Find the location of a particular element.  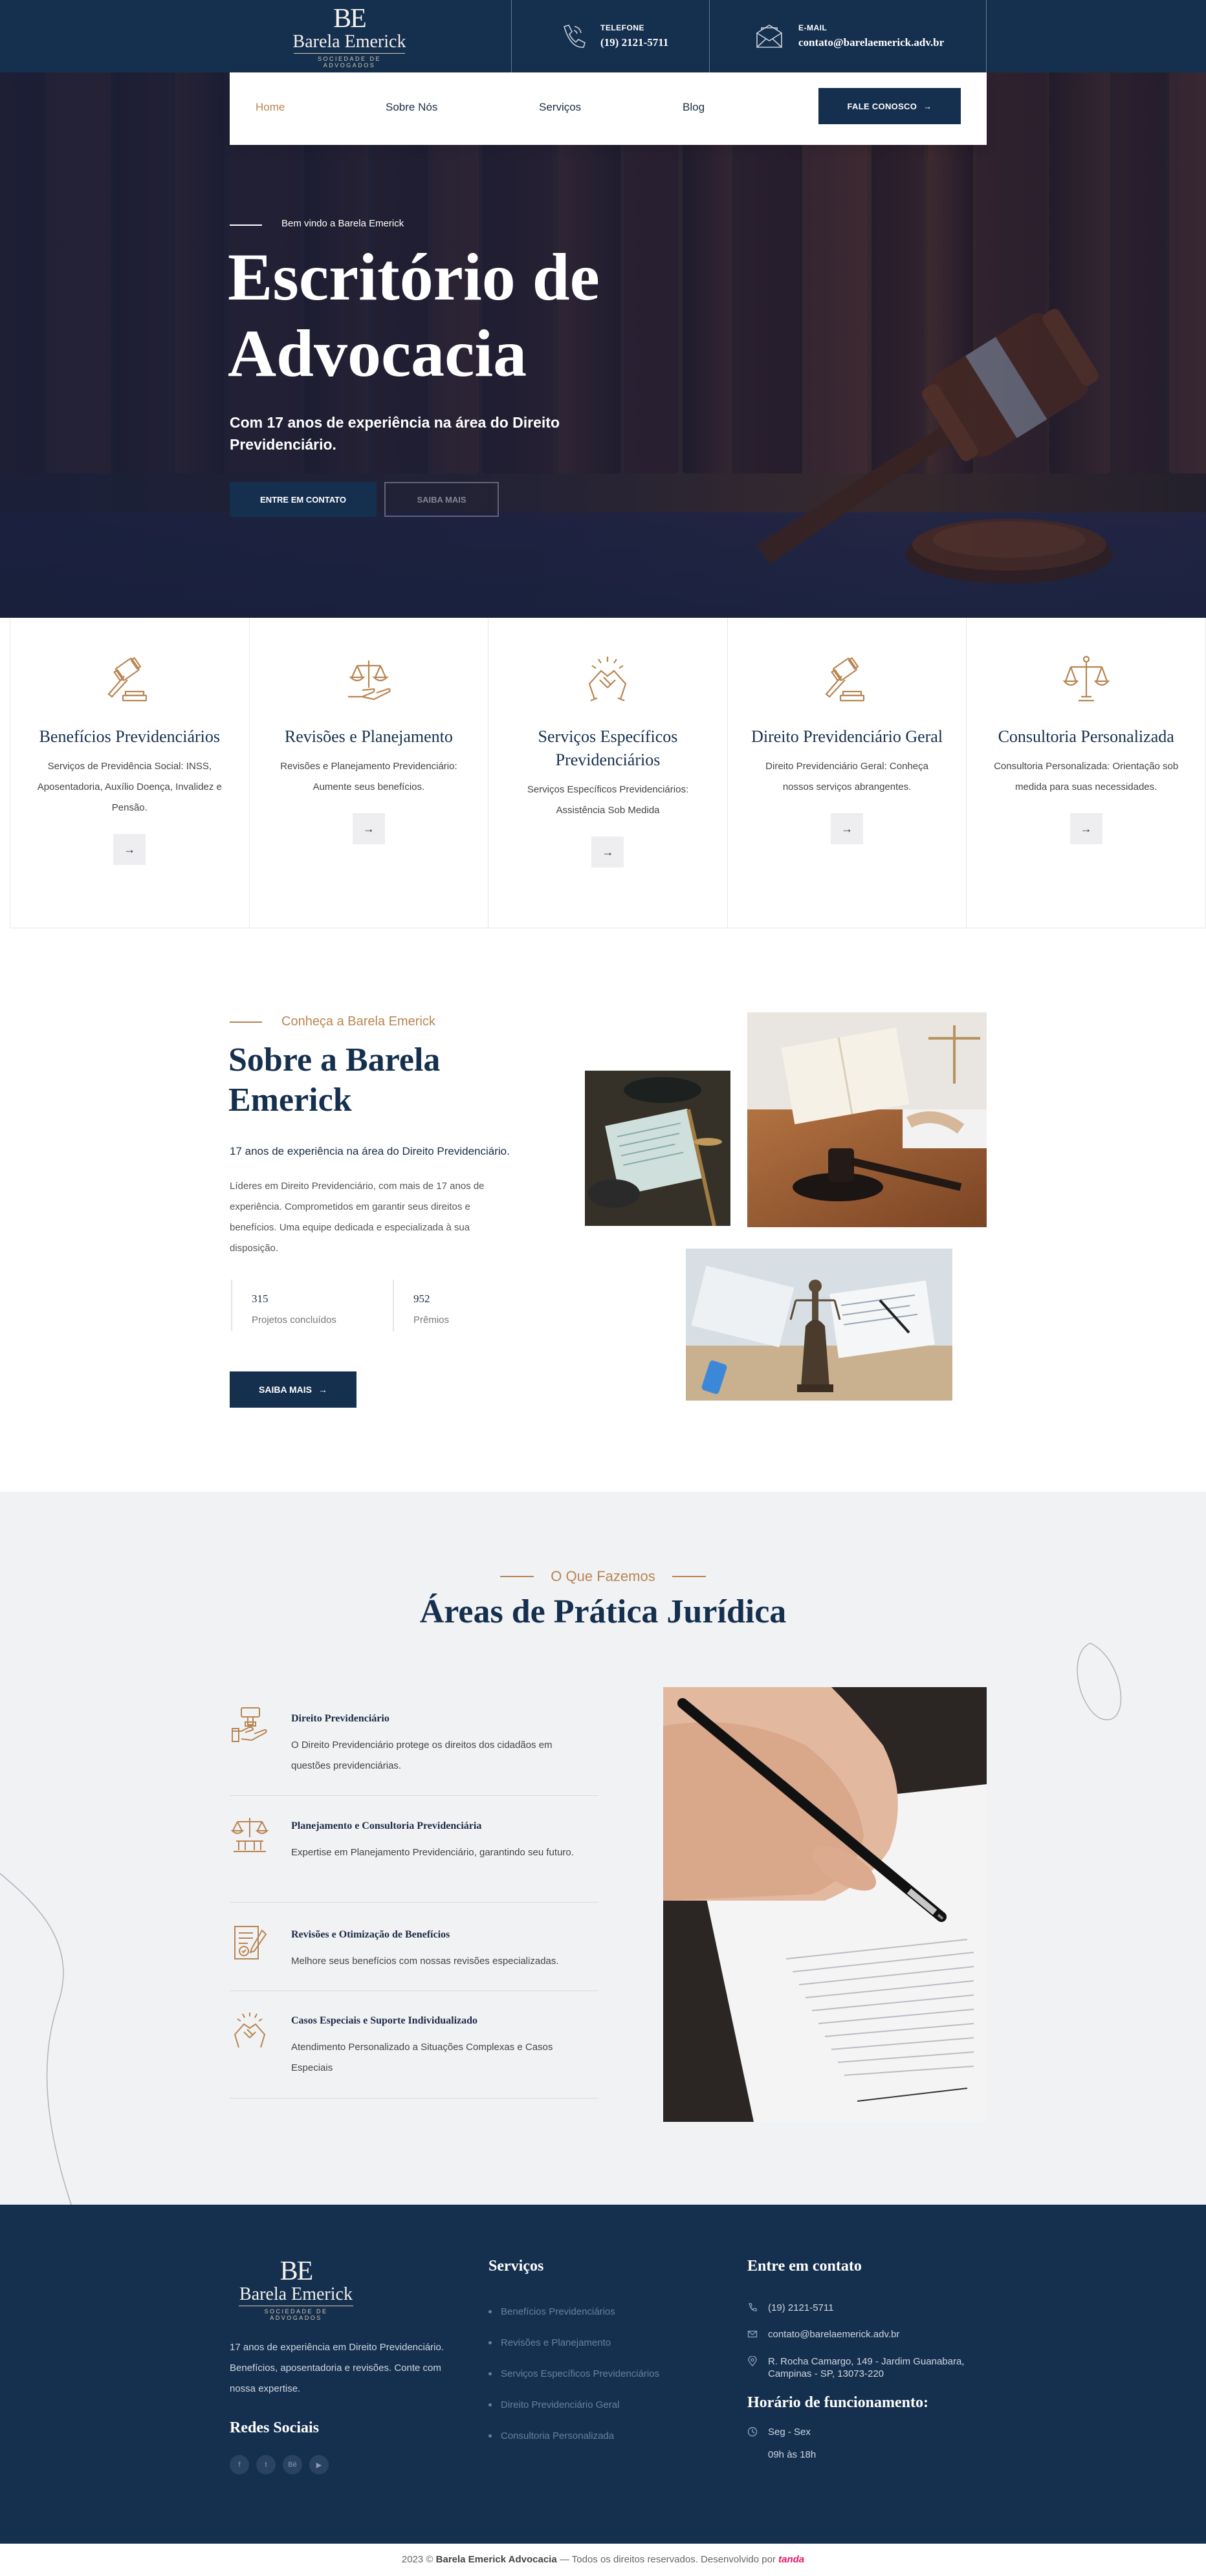

learn-more-label: SAIBA MAIS is located at coordinates (286, 1389).